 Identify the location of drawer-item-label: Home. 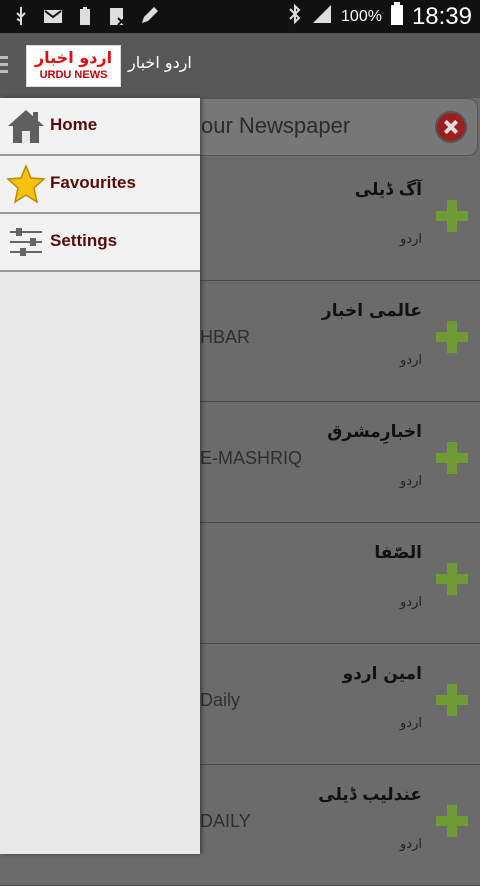
(74, 124).